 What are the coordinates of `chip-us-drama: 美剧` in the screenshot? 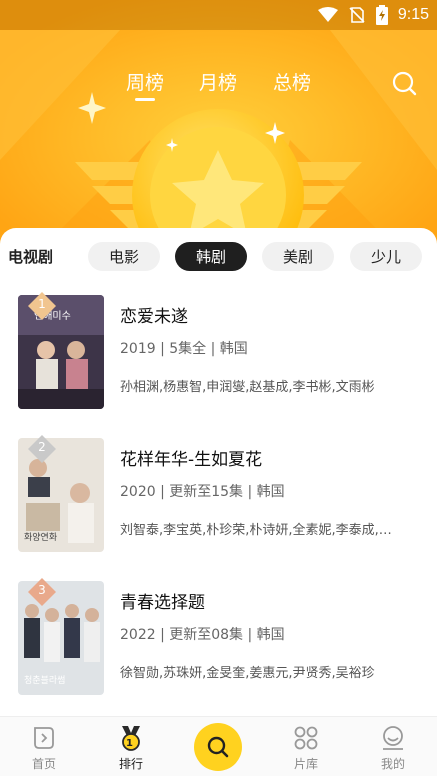 It's located at (298, 256).